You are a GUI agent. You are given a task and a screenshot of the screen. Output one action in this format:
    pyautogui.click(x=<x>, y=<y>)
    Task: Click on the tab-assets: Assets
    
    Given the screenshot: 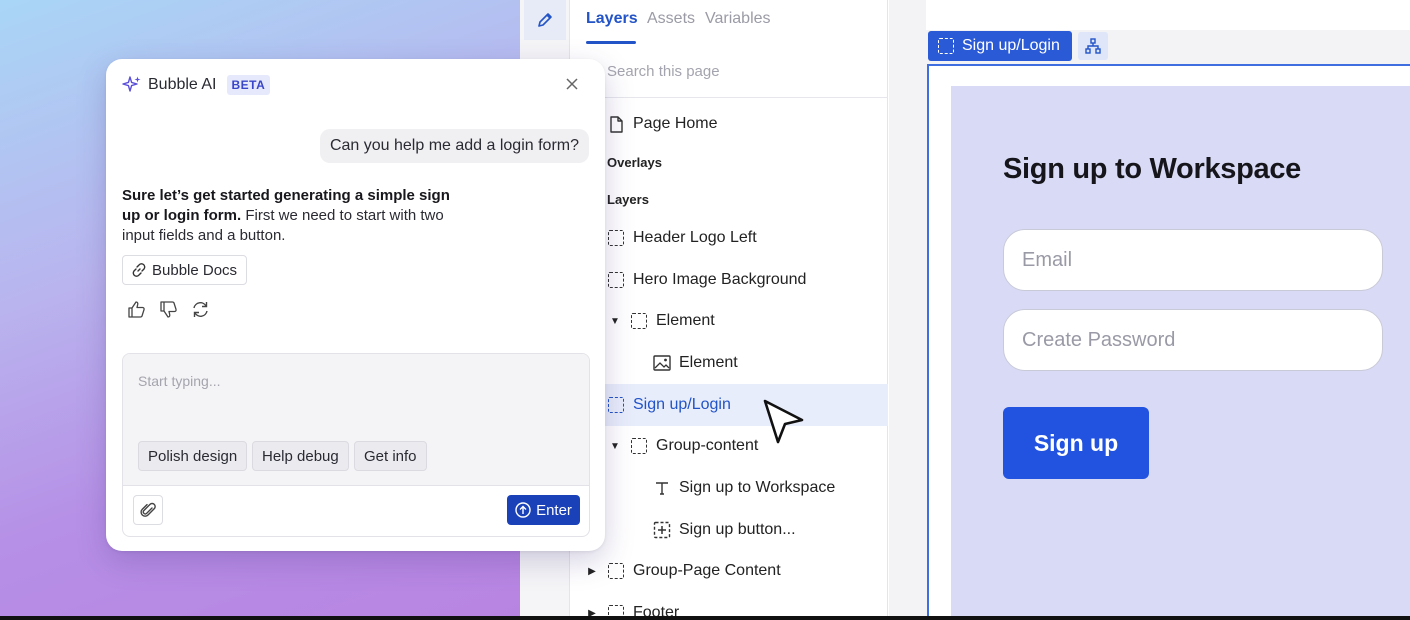 What is the action you would take?
    pyautogui.click(x=671, y=19)
    